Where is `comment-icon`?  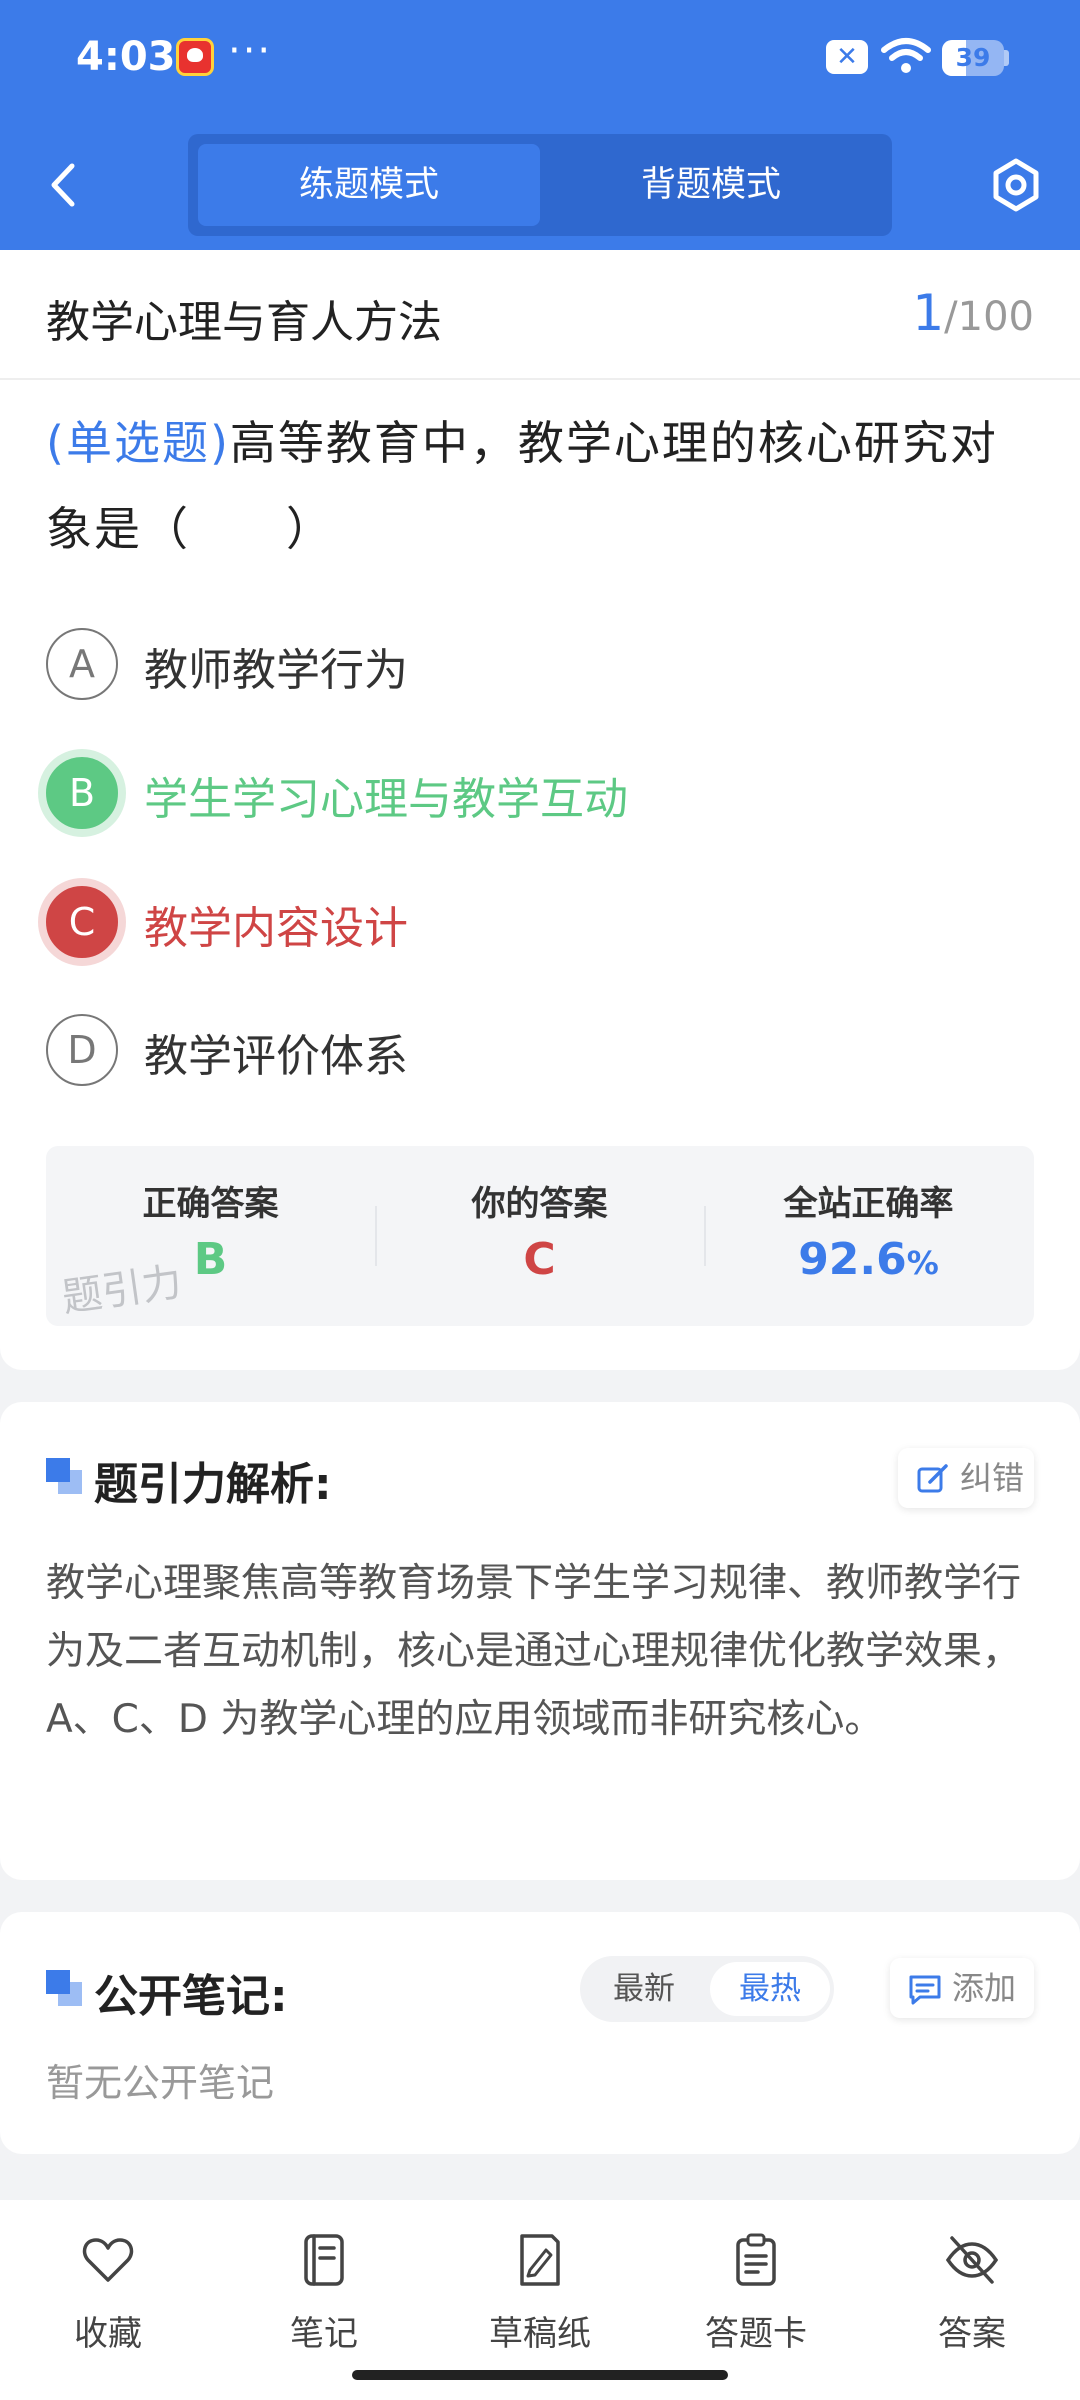
comment-icon is located at coordinates (925, 1990).